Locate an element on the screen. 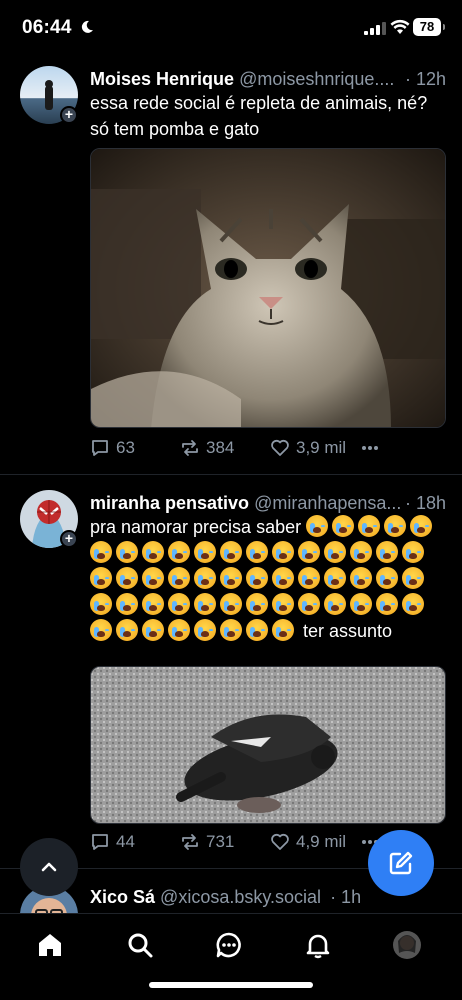 The height and width of the screenshot is (1000, 462). post-header: miranha pensativo @miranhapensa... · 18h is located at coordinates (268, 503).